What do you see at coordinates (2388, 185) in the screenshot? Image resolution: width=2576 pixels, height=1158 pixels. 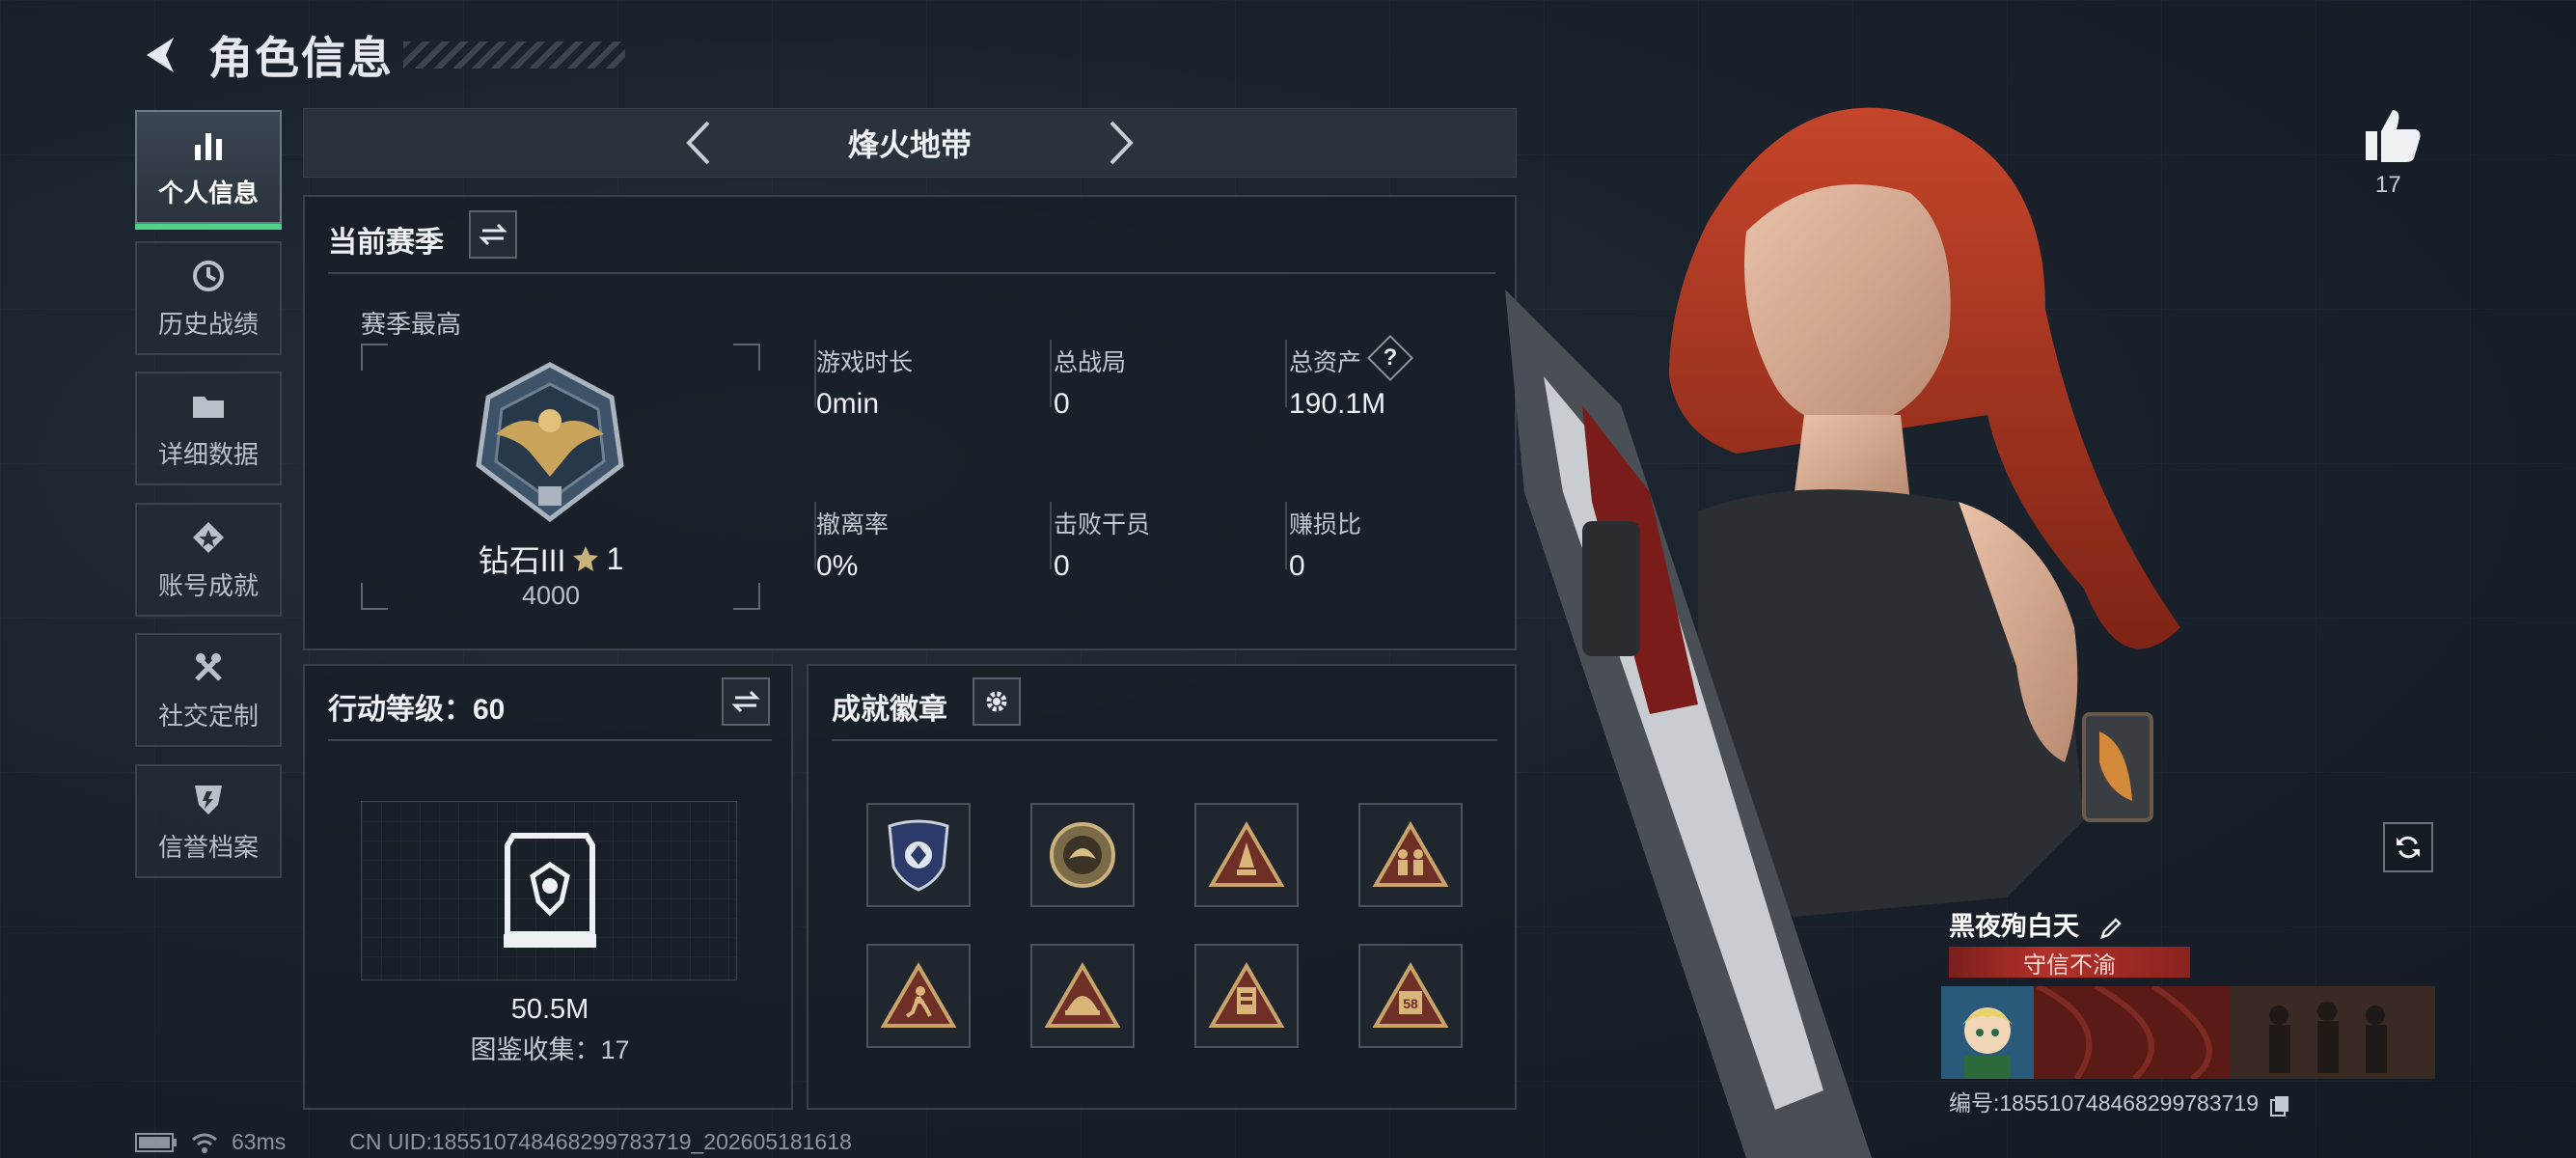 I see `like-count: 17` at bounding box center [2388, 185].